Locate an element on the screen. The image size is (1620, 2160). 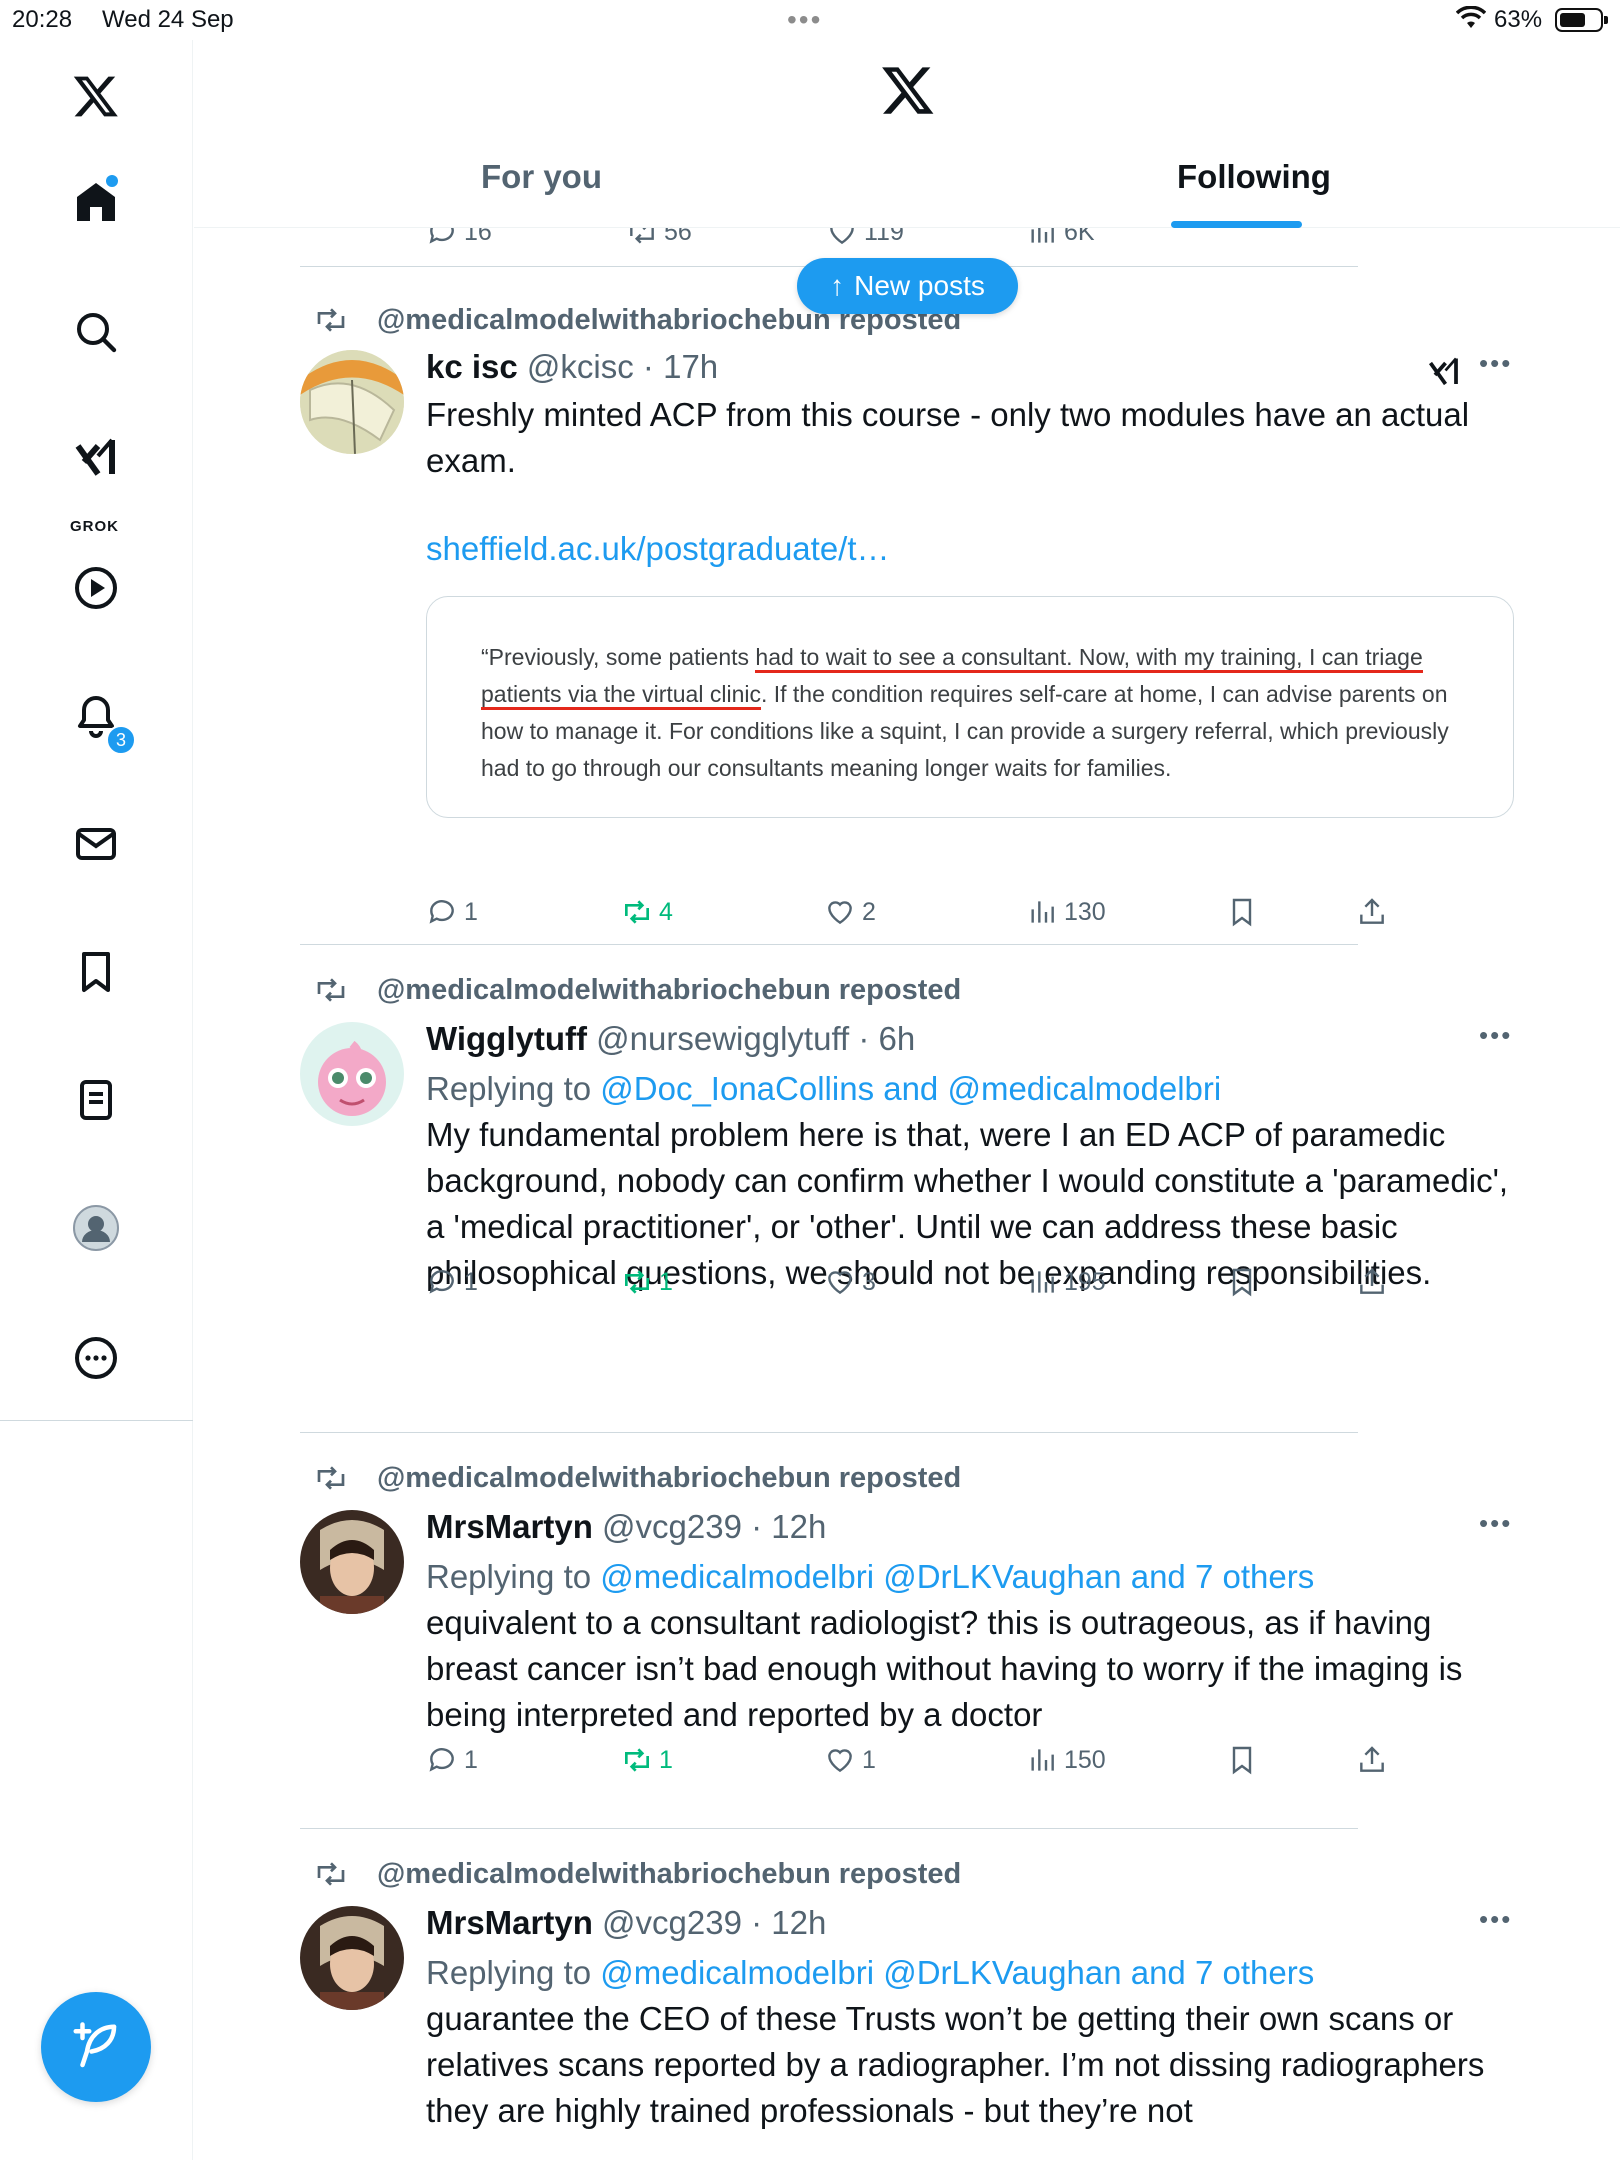
reply-button: 16 is located at coordinates (459, 238).